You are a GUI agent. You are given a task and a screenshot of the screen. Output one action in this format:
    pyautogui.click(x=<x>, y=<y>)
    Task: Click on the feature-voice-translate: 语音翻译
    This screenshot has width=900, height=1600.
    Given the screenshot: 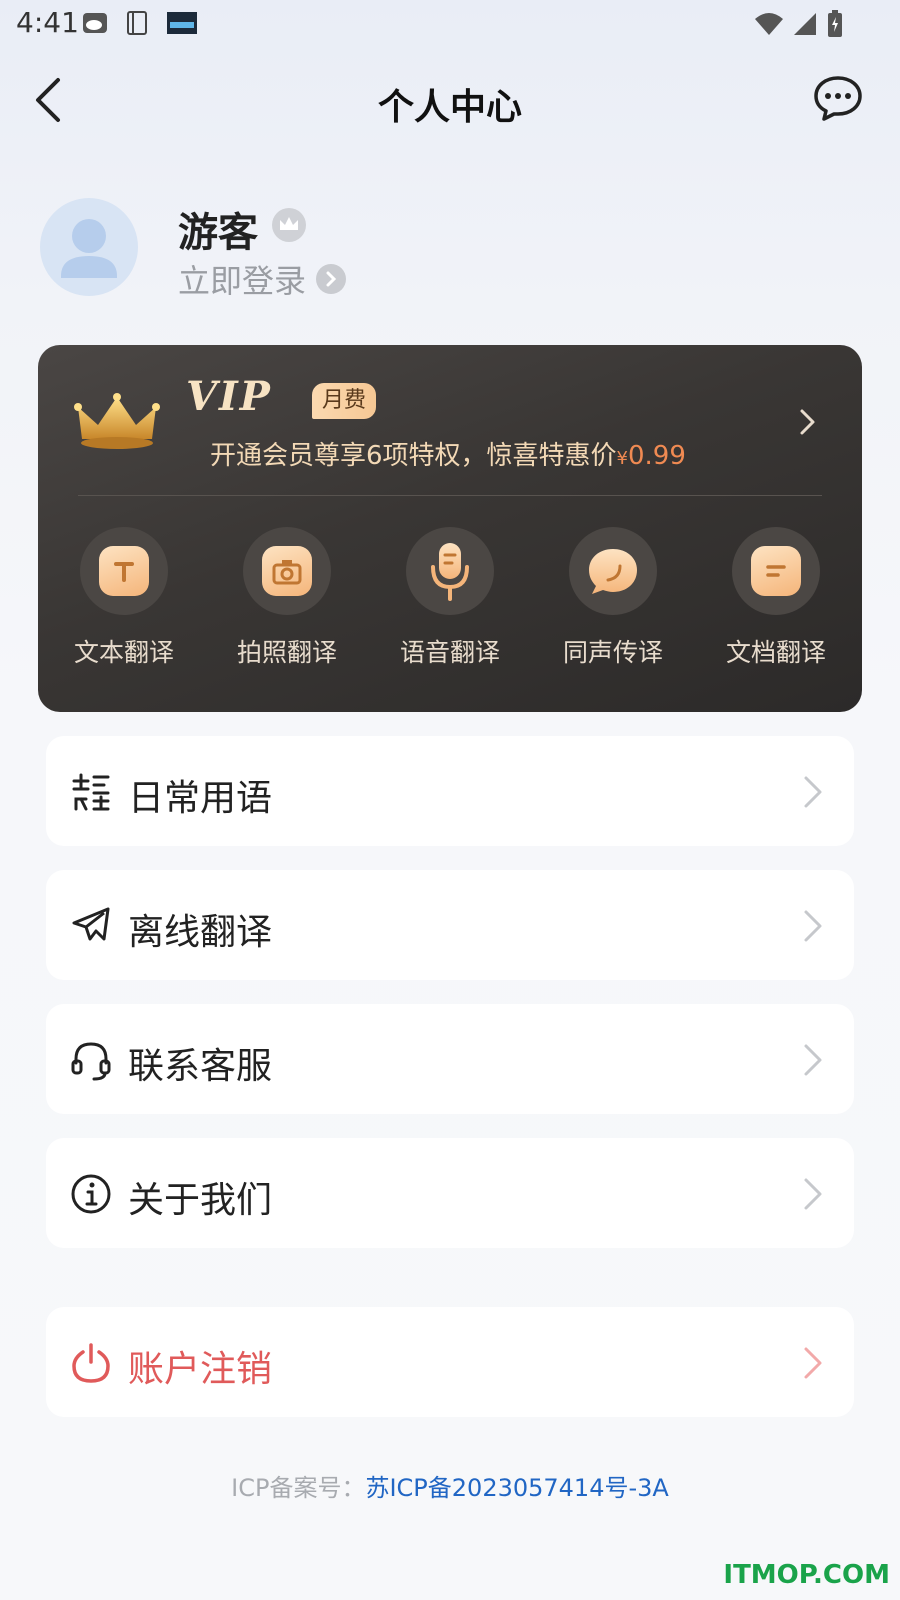 What is the action you would take?
    pyautogui.click(x=450, y=607)
    